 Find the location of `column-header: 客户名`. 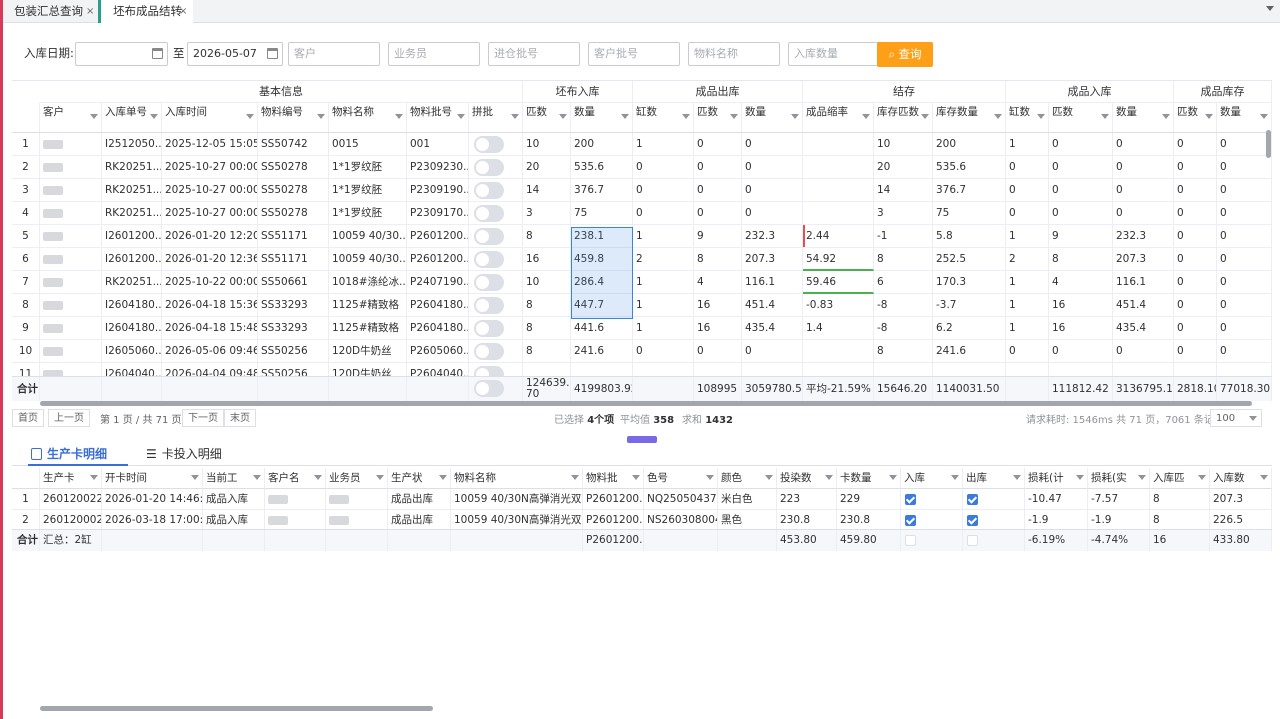

column-header: 客户名 is located at coordinates (295, 478).